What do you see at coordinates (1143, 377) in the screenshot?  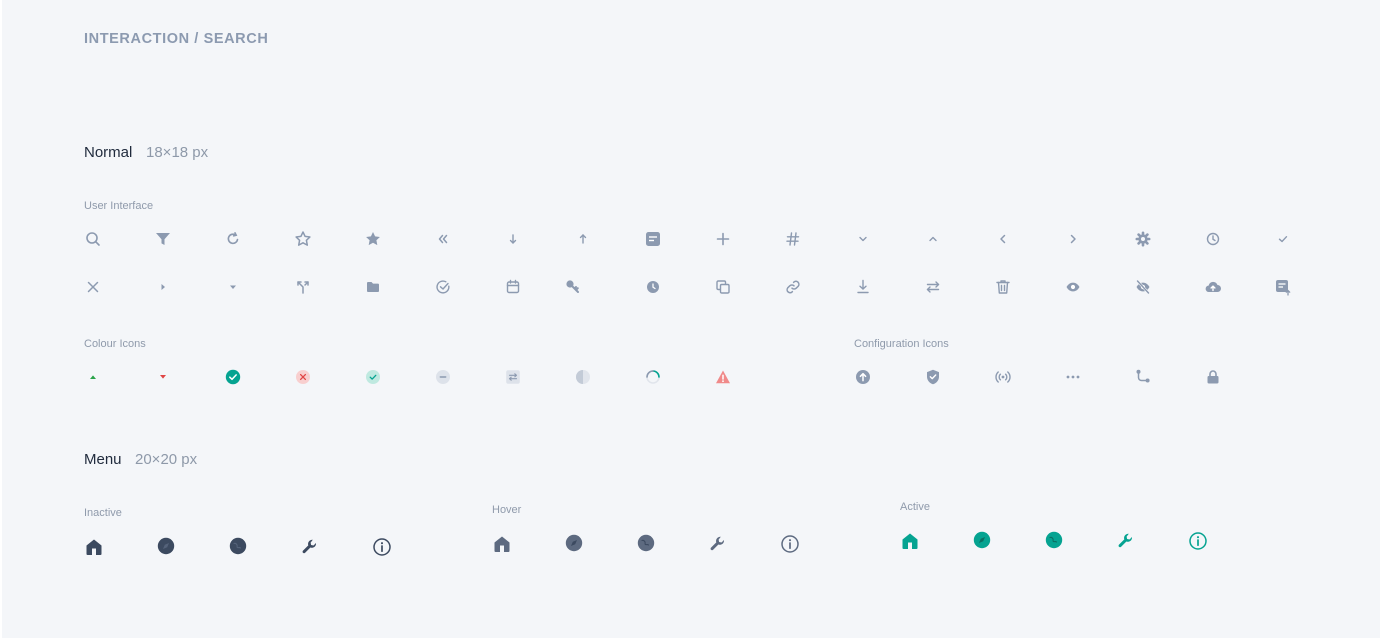 I see `route-icon` at bounding box center [1143, 377].